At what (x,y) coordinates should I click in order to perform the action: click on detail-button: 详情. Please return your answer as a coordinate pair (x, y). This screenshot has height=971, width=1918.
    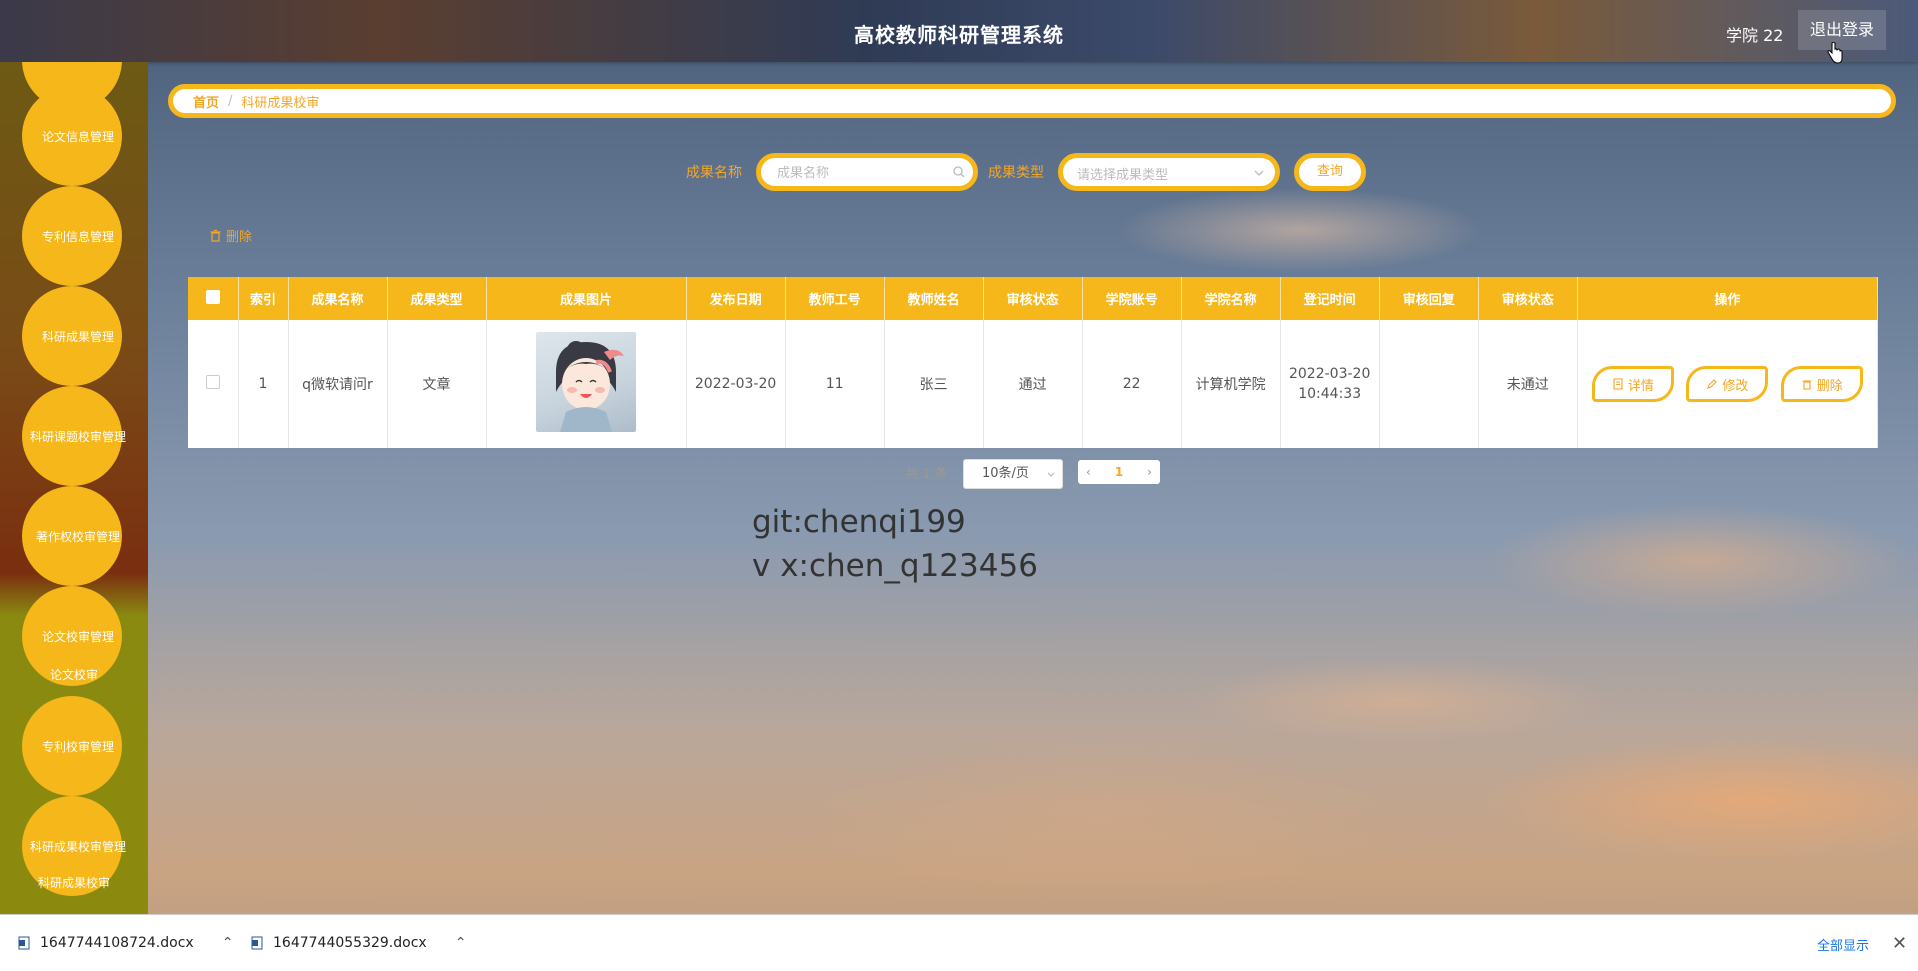
    Looking at the image, I should click on (1632, 384).